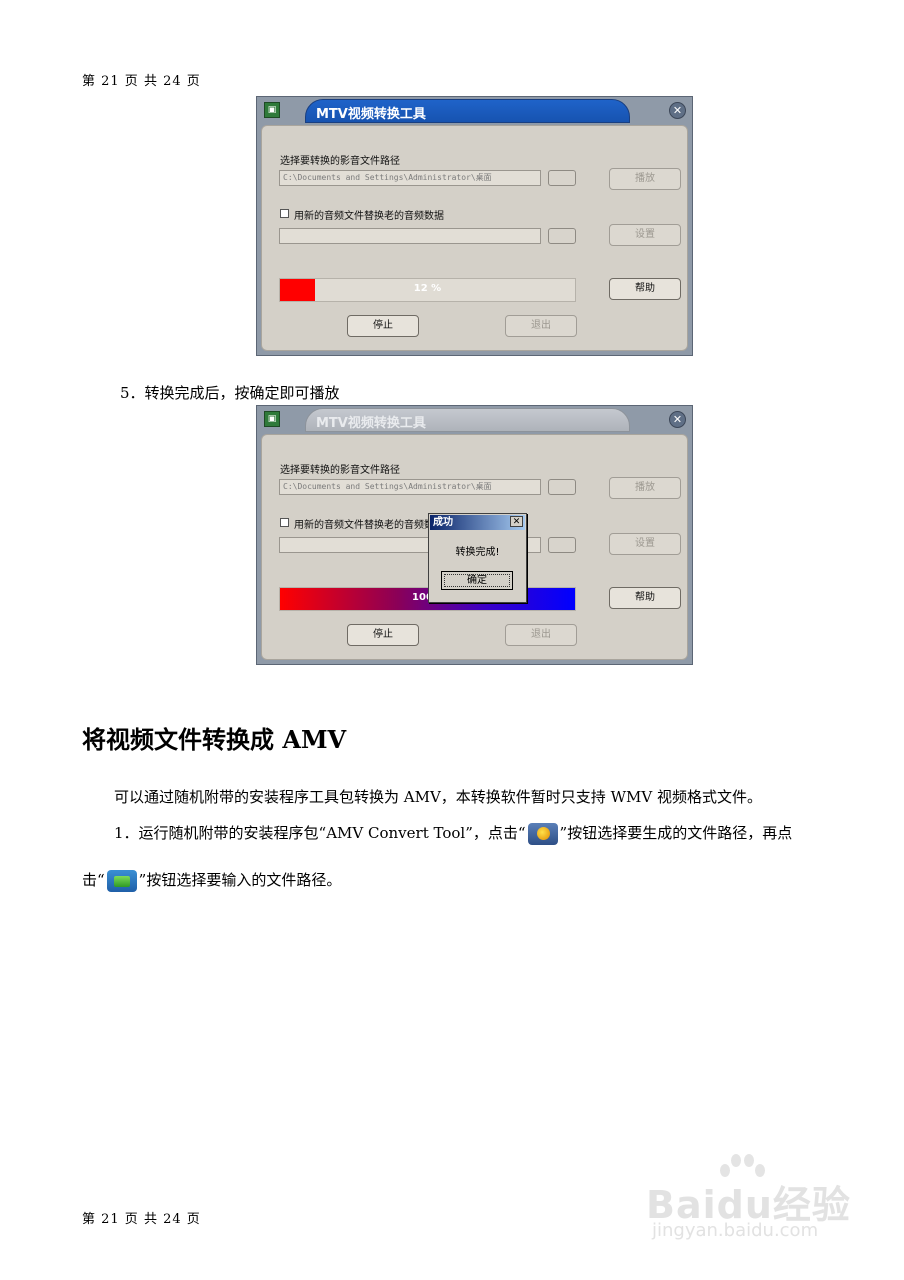  Describe the element at coordinates (676, 833) in the screenshot. I see `step1-text-b: ”按钮选择要生成的文件路径，再点` at that location.